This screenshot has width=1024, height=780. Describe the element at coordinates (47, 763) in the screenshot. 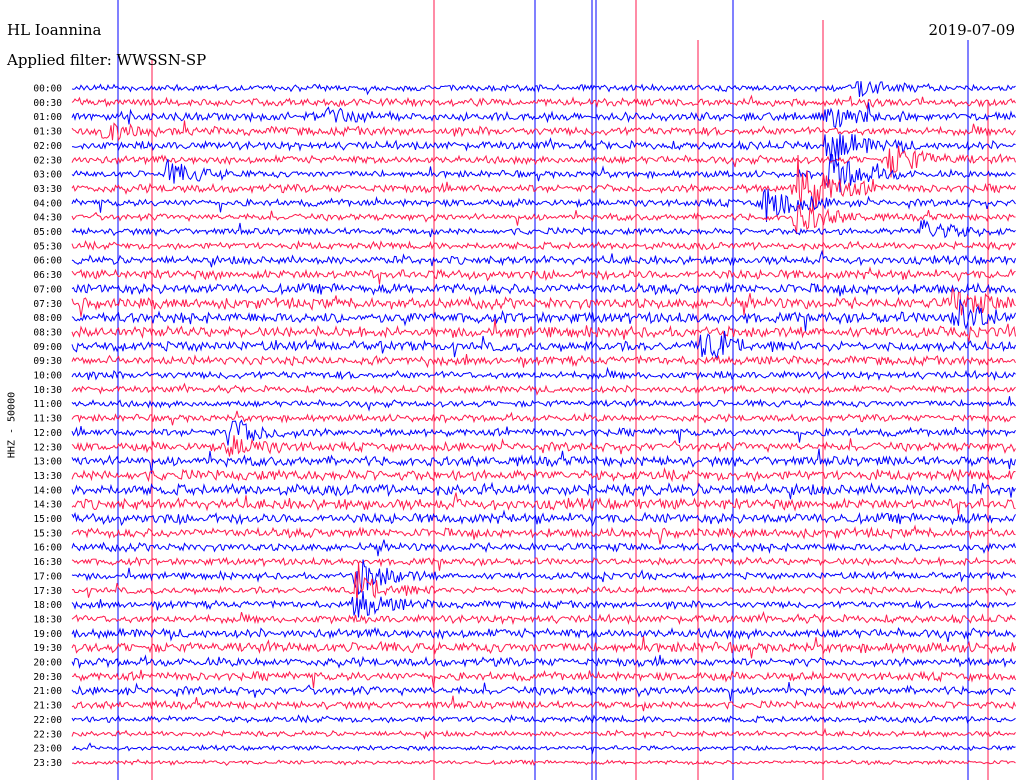

I see `row-label-2330: 23:30` at that location.